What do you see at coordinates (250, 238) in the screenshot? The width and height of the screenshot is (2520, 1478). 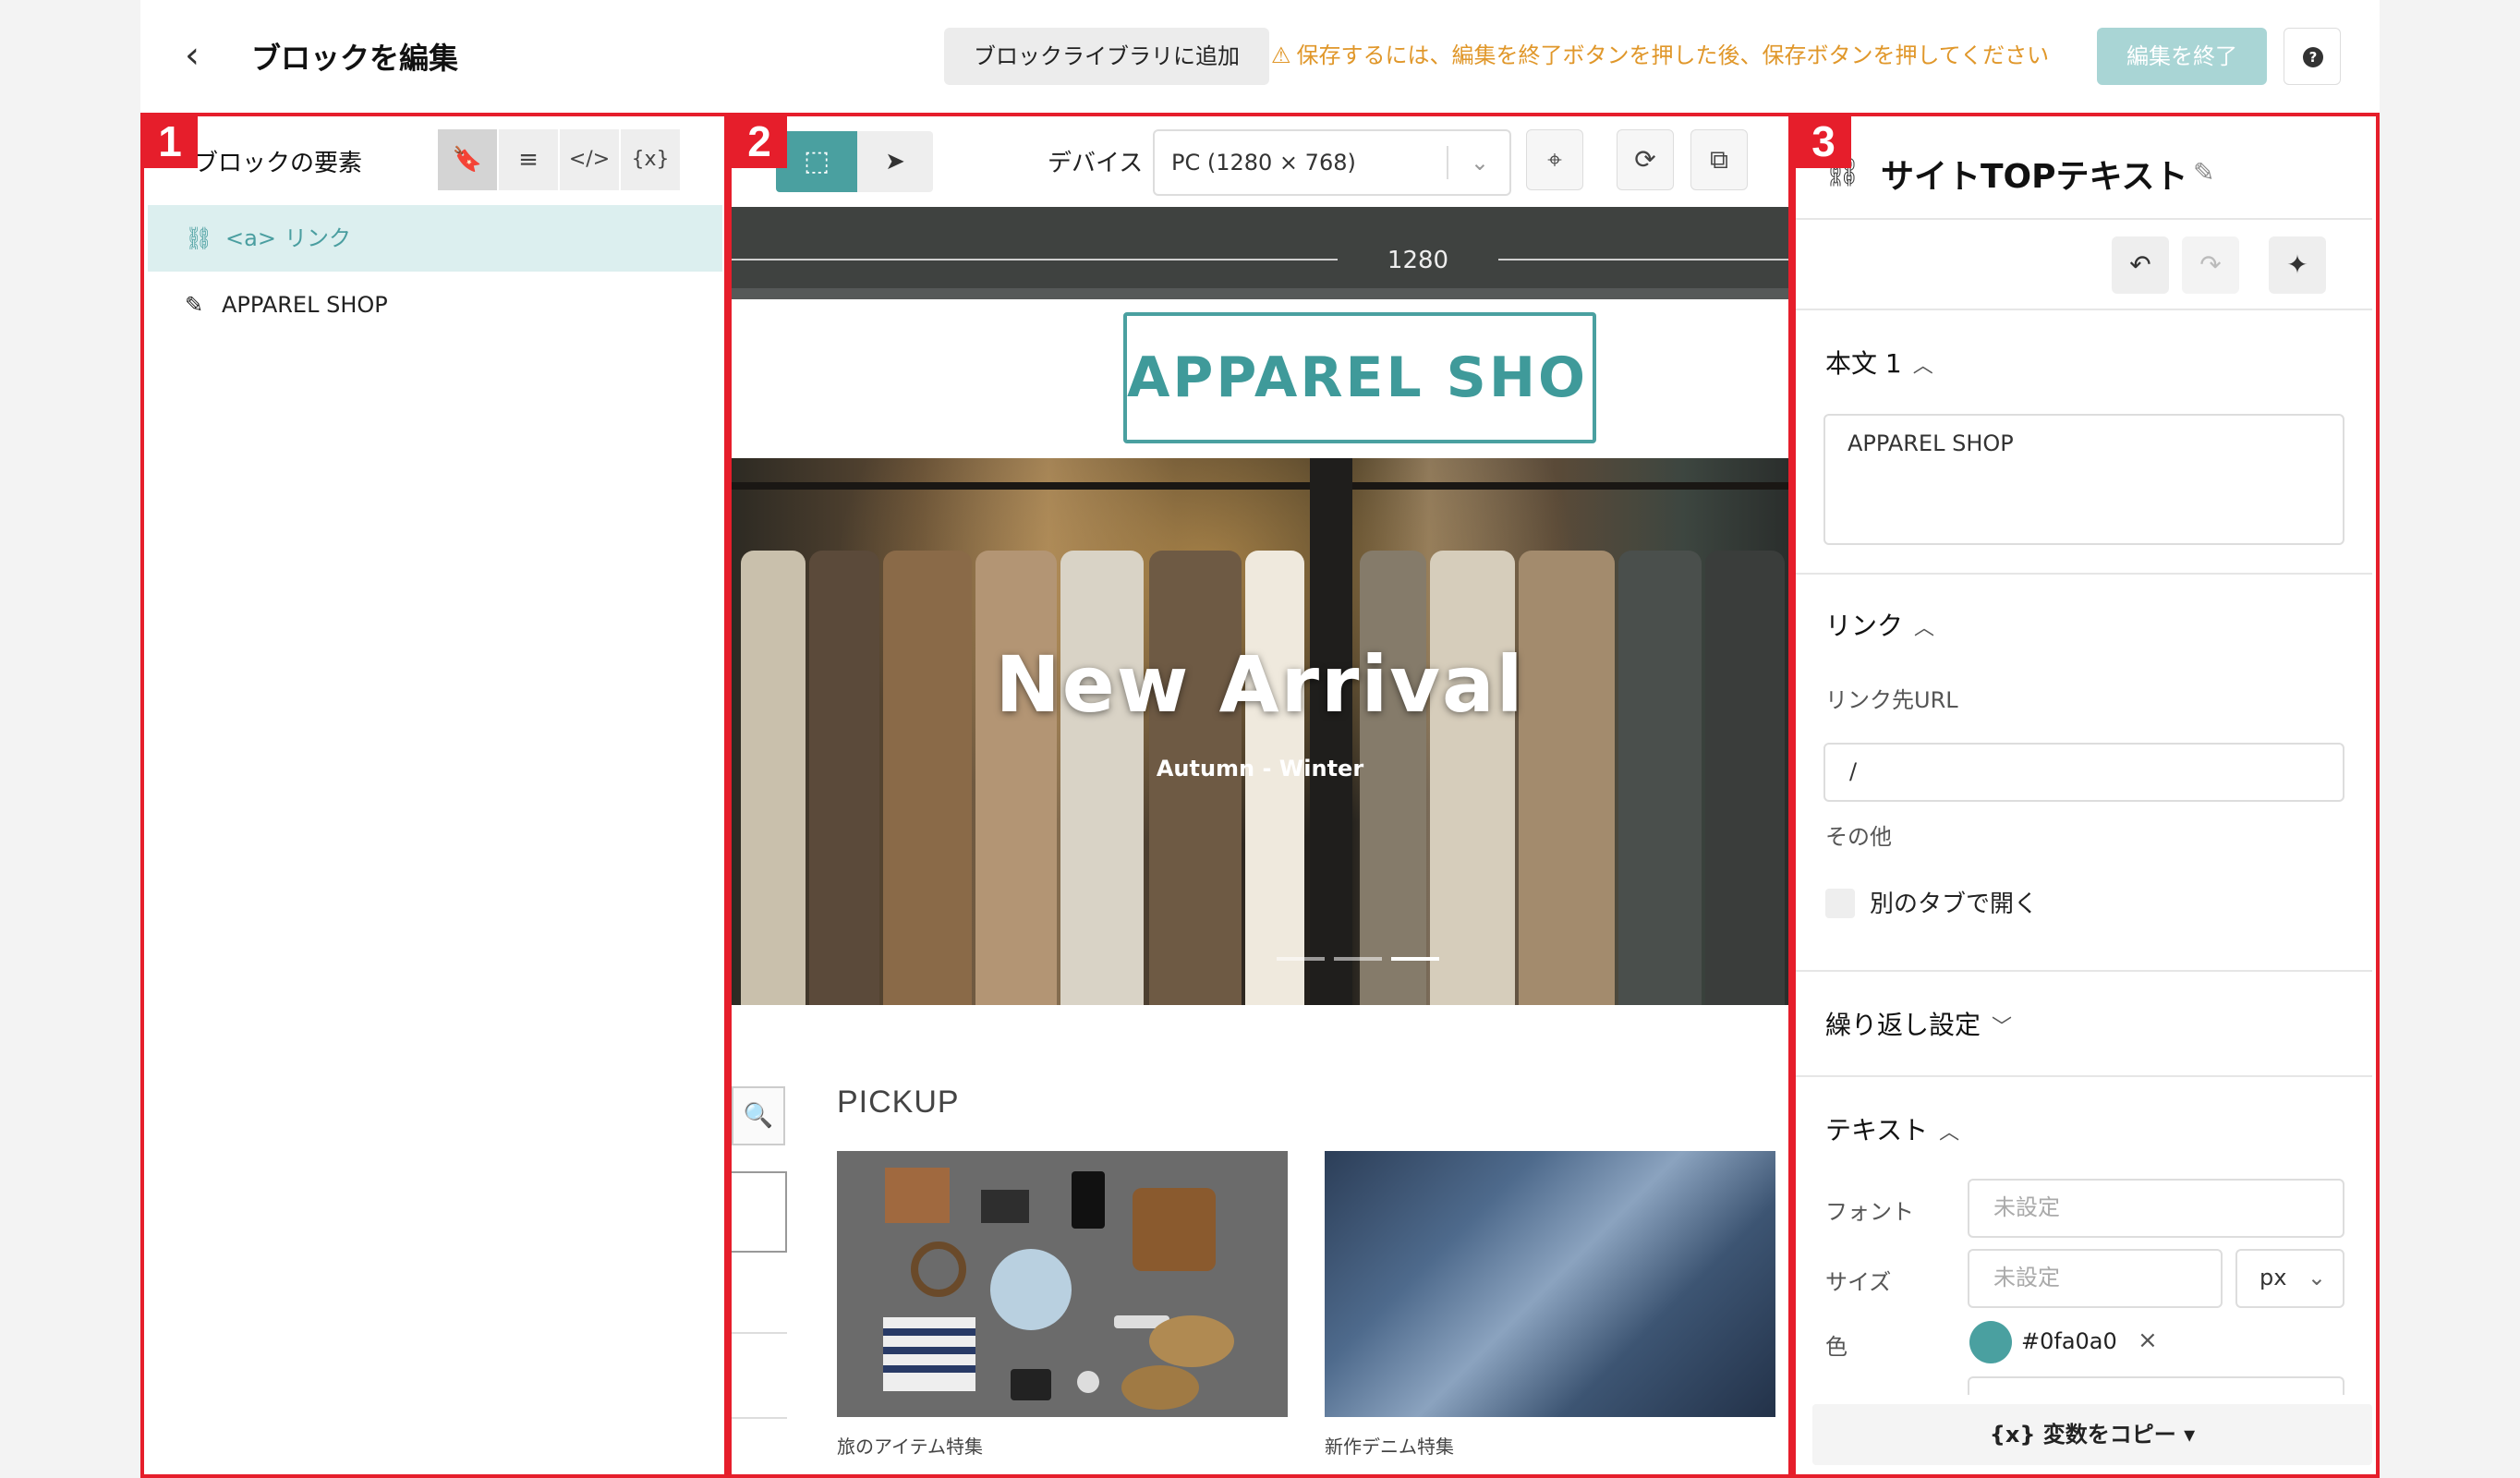 I see `element-tag: <a>` at bounding box center [250, 238].